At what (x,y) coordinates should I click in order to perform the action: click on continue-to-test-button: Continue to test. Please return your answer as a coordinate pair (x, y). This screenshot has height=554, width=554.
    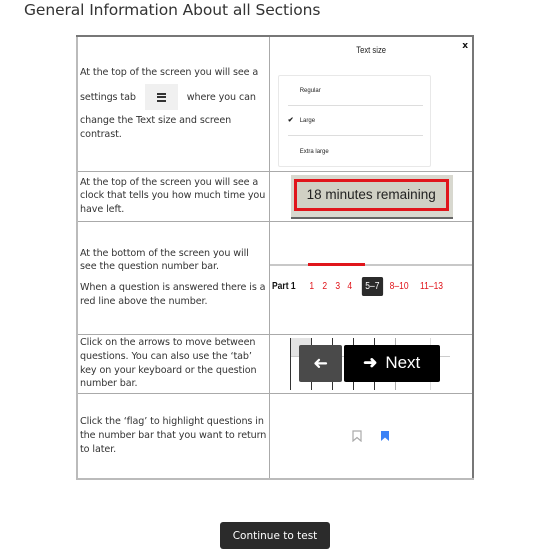
    Looking at the image, I should click on (275, 535).